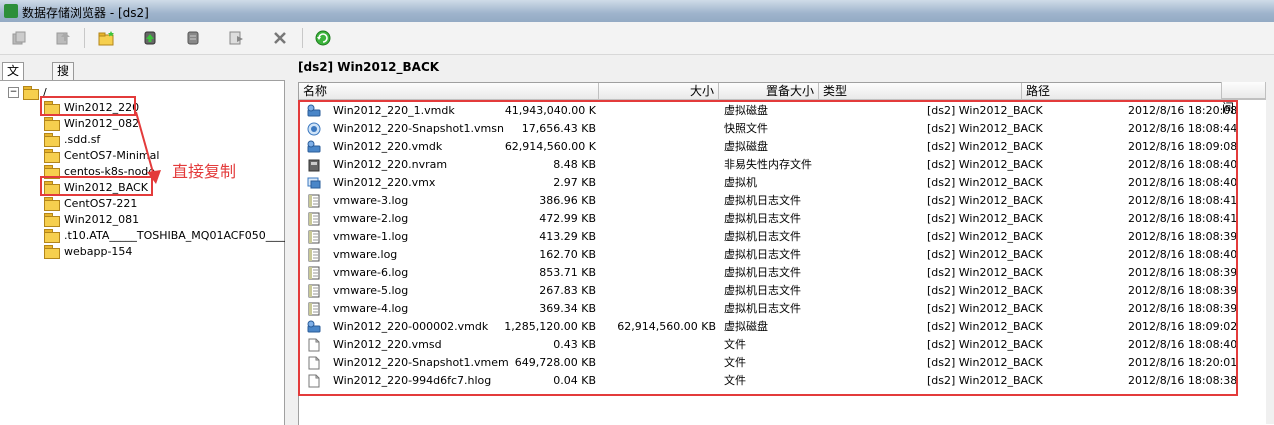  Describe the element at coordinates (323, 38) in the screenshot. I see `refresh-icon` at that location.